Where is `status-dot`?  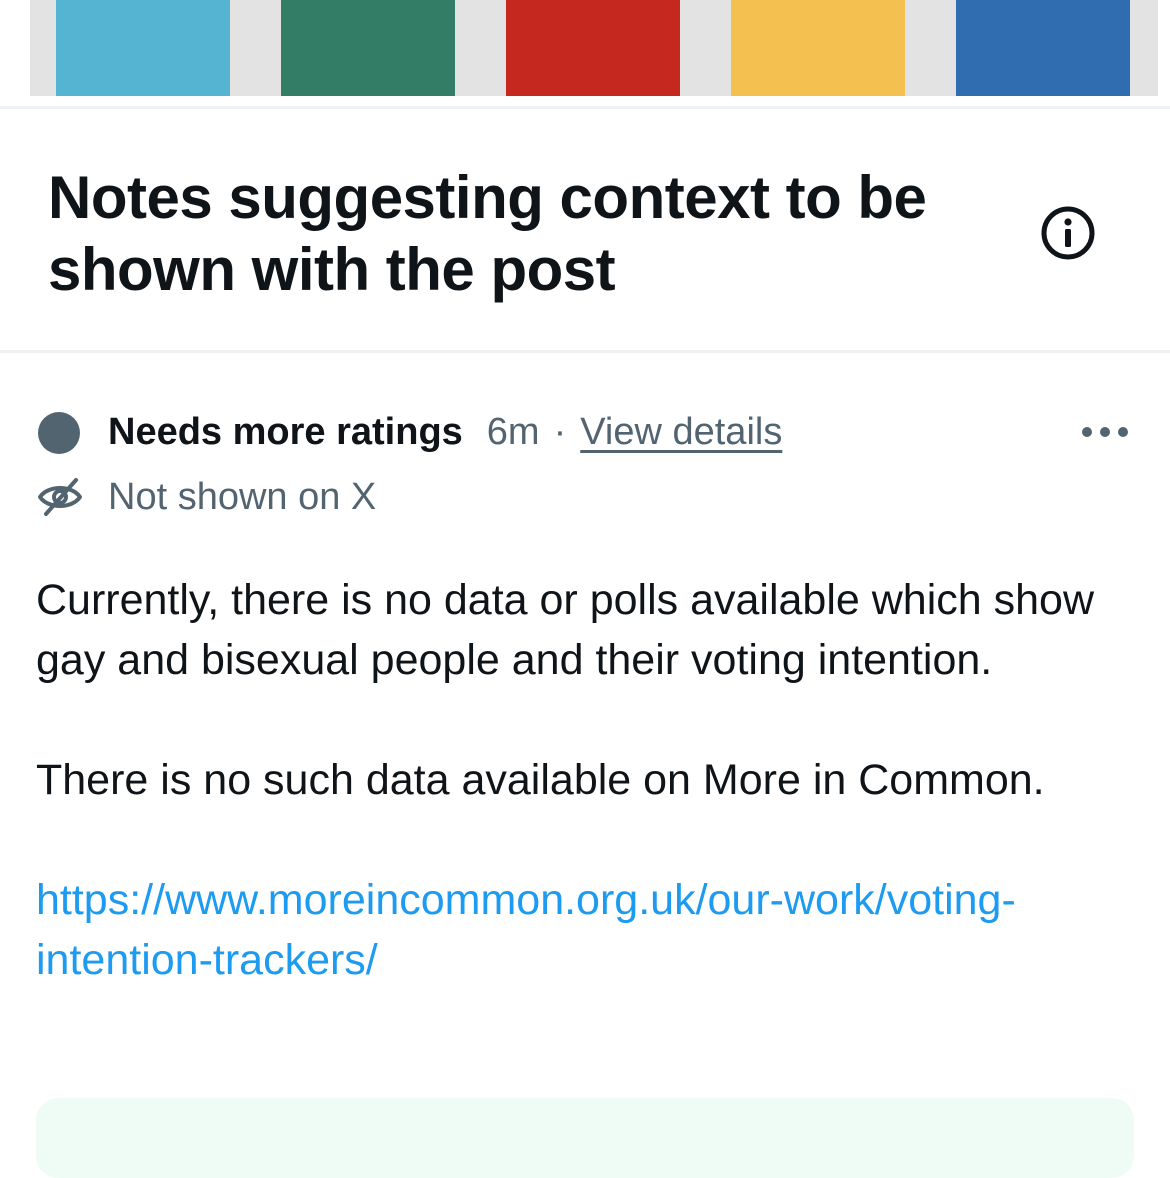
status-dot is located at coordinates (59, 433).